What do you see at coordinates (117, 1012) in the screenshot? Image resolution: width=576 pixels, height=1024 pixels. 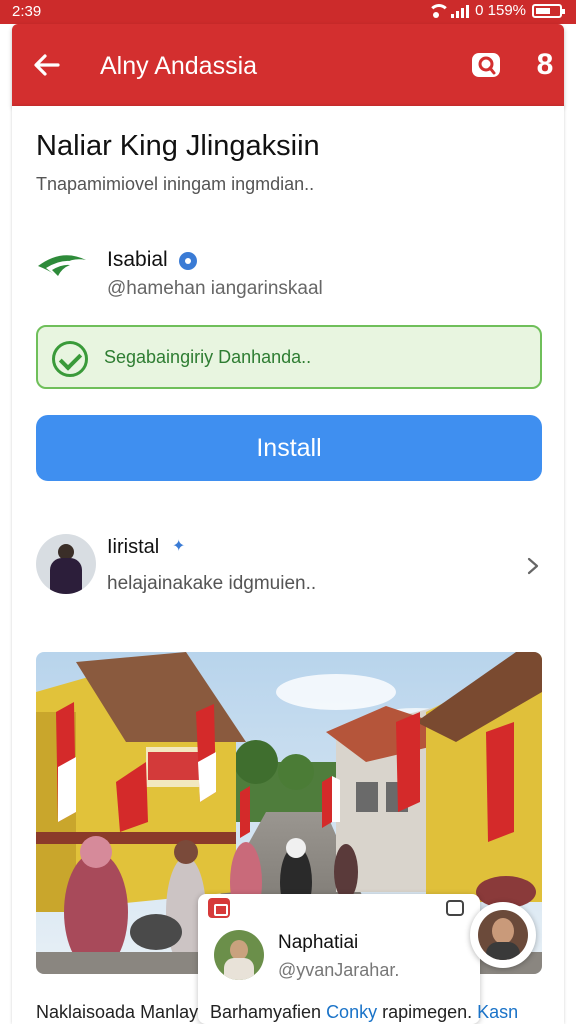 I see `caption-left: Naklaisoada Manlay` at bounding box center [117, 1012].